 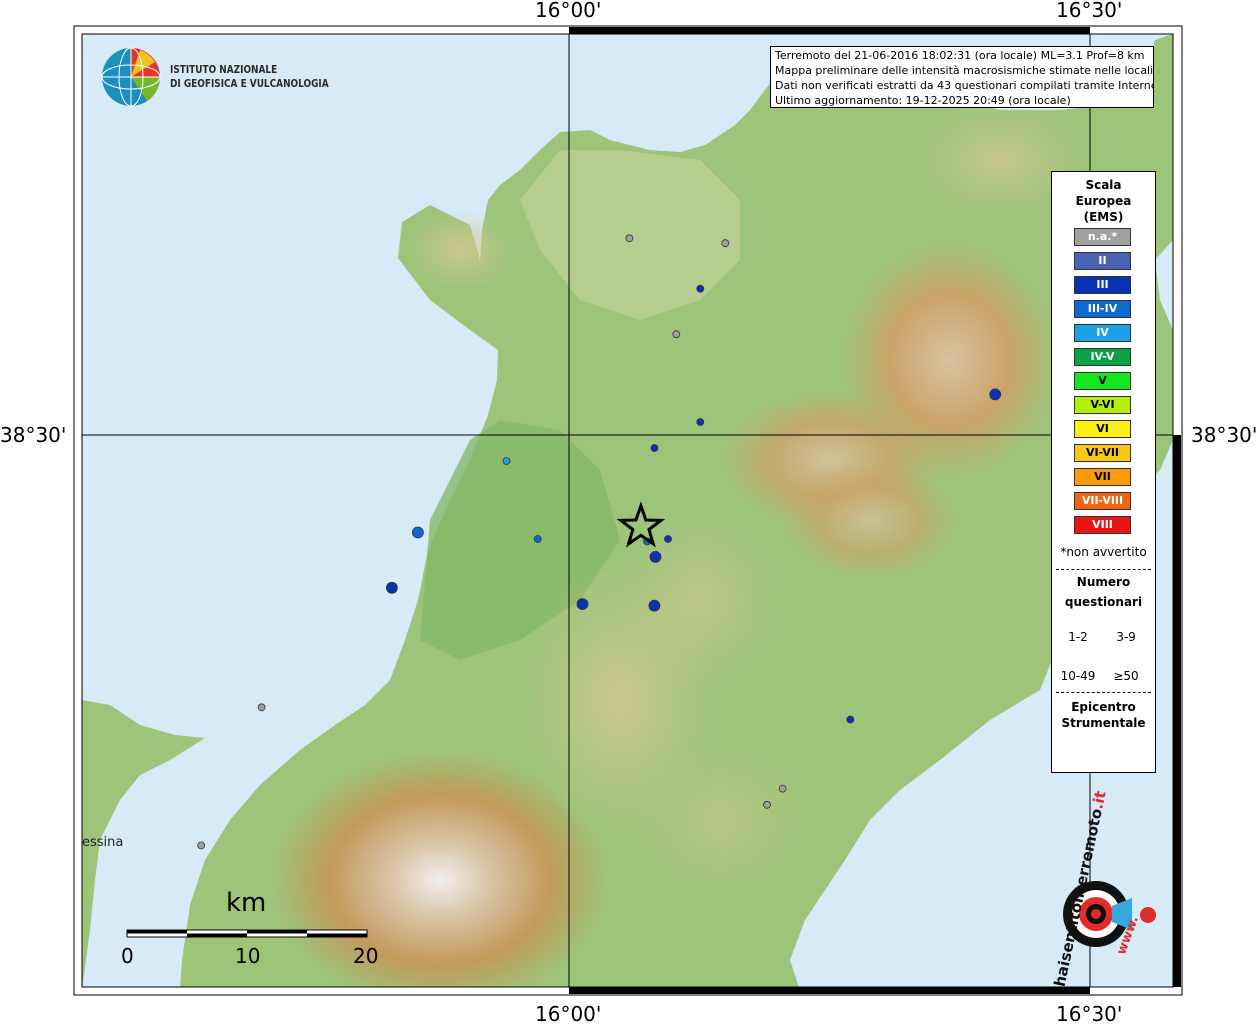 I want to click on ems-swatch: IV-V, so click(x=1102, y=357).